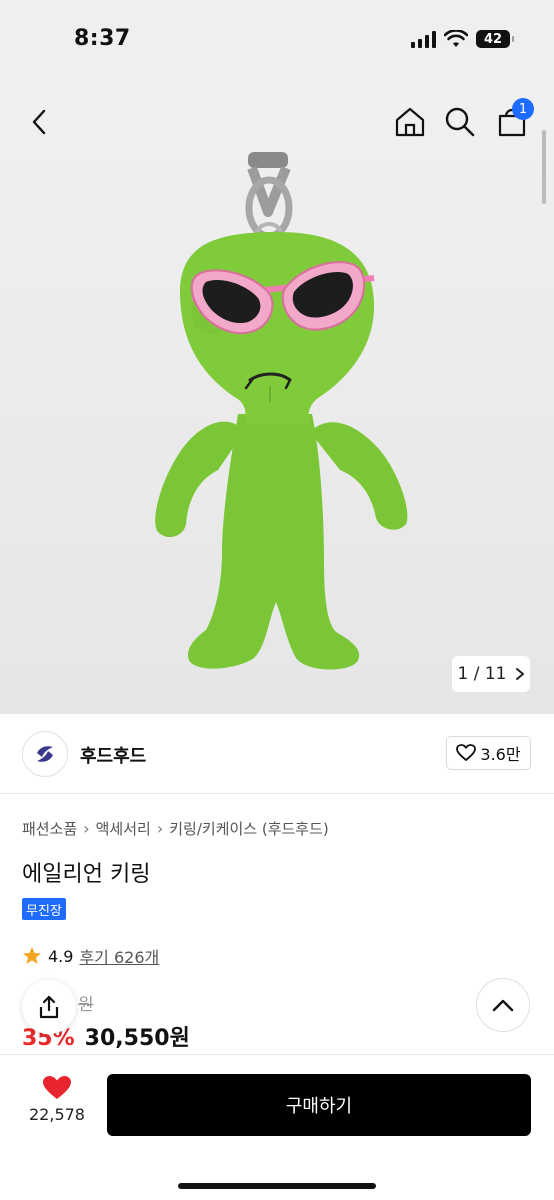 The image size is (554, 1200). I want to click on store-badge: 무진장, so click(44, 909).